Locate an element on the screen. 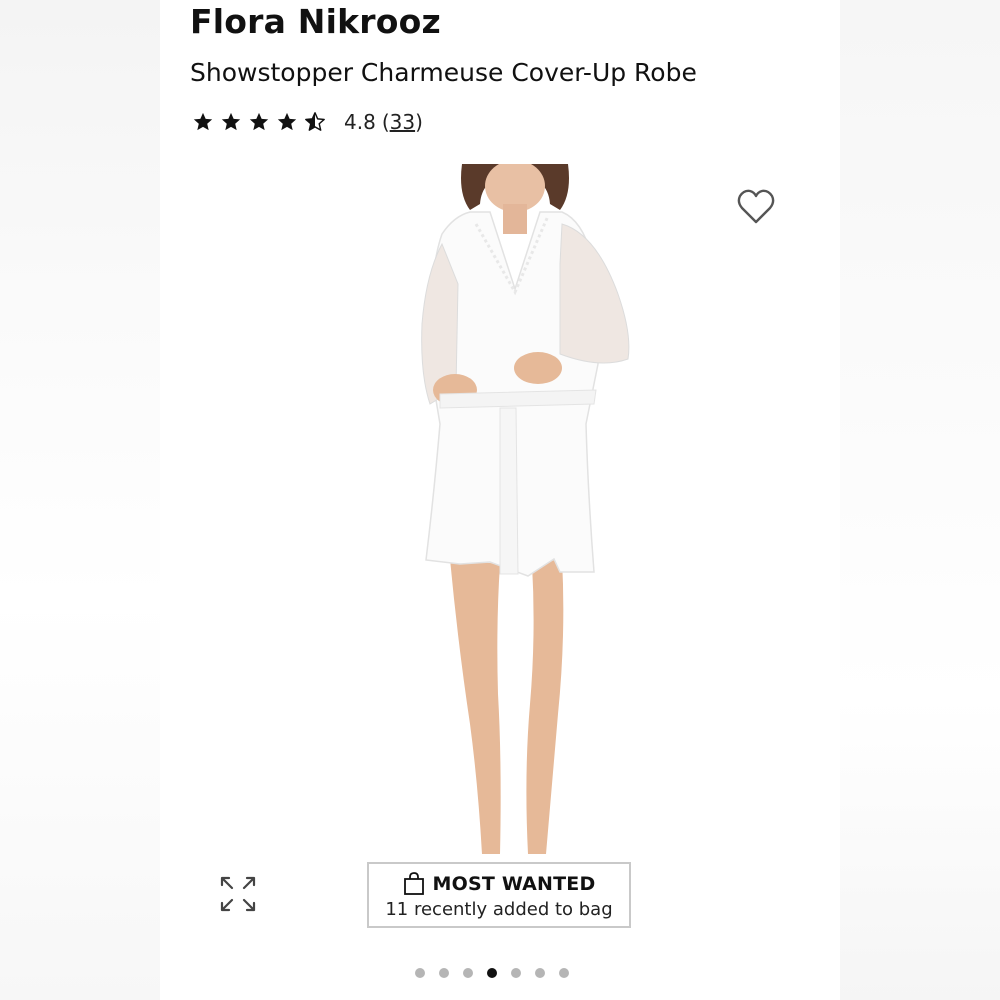 The width and height of the screenshot is (1000, 1000). gallery-pagination is located at coordinates (492, 973).